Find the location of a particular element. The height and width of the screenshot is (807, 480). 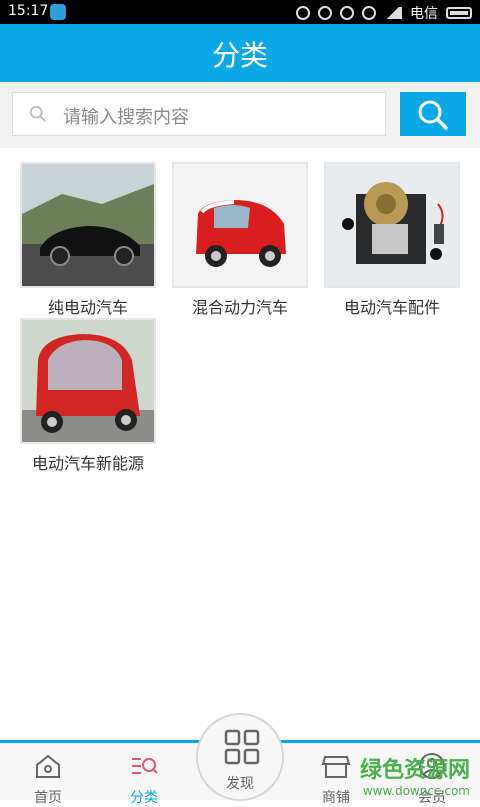

category-label: 混合动力汽车 is located at coordinates (239, 307).